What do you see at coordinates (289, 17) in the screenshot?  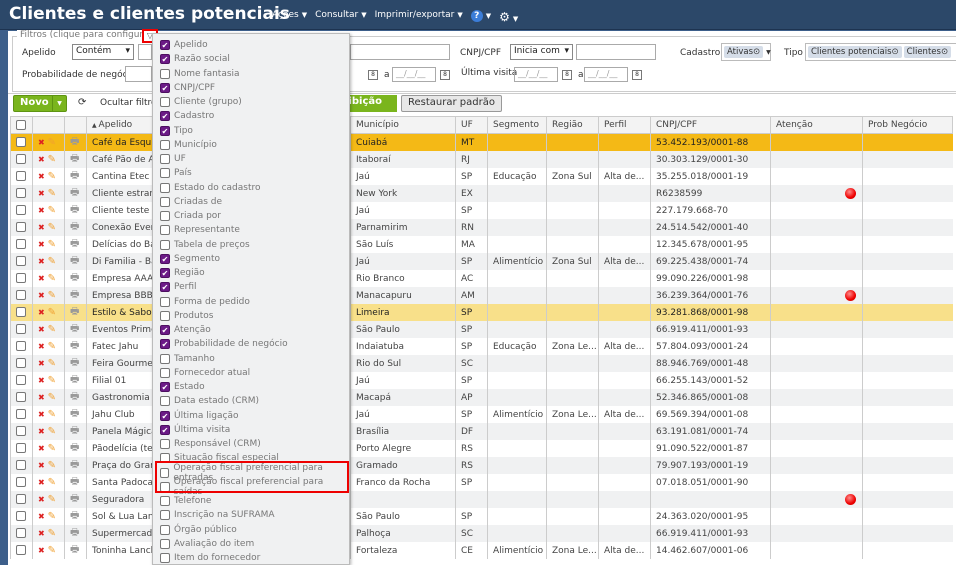 I see `menu-acoes: Ações ▼` at bounding box center [289, 17].